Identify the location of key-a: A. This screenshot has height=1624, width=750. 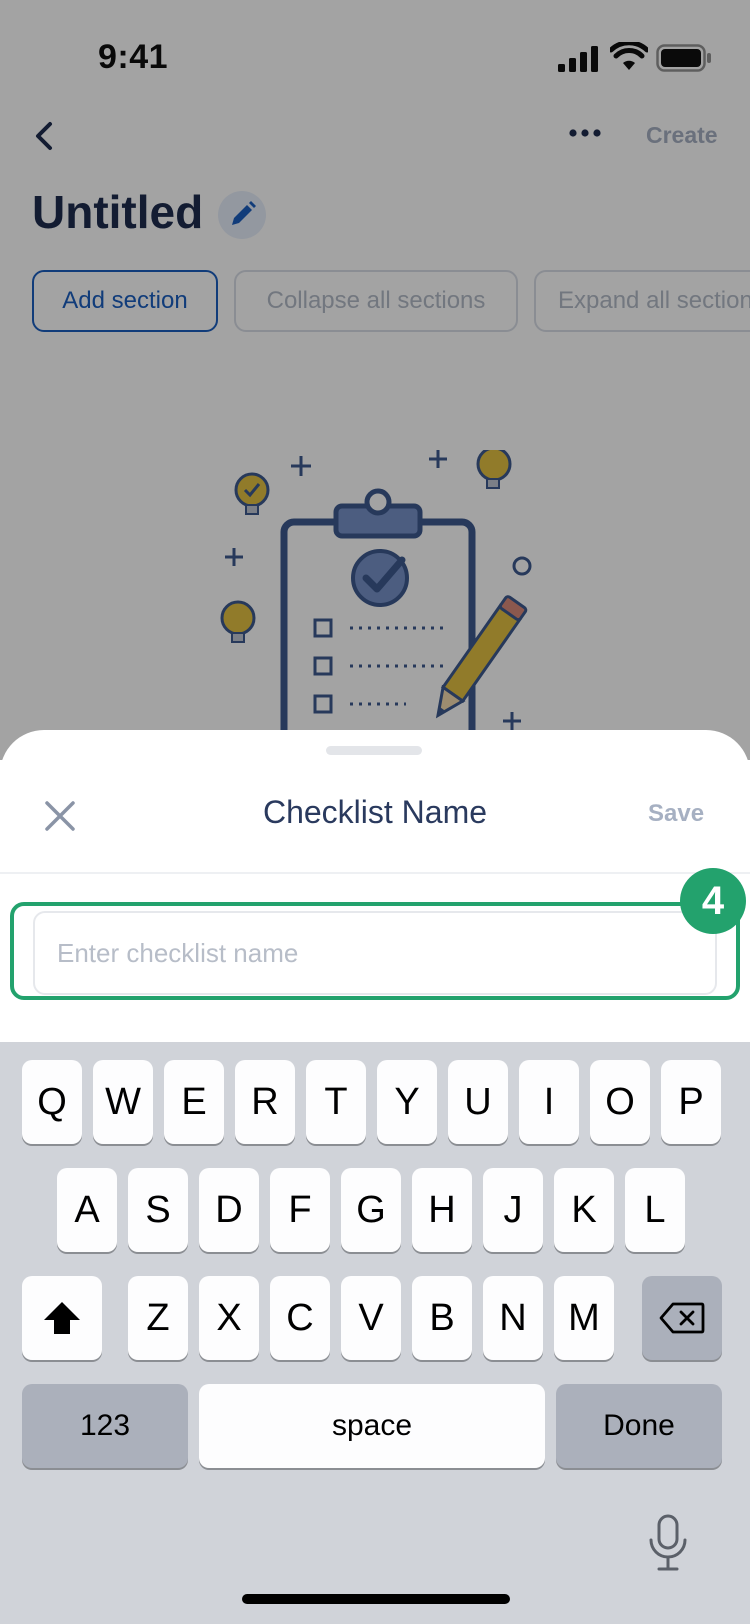
(87, 1210).